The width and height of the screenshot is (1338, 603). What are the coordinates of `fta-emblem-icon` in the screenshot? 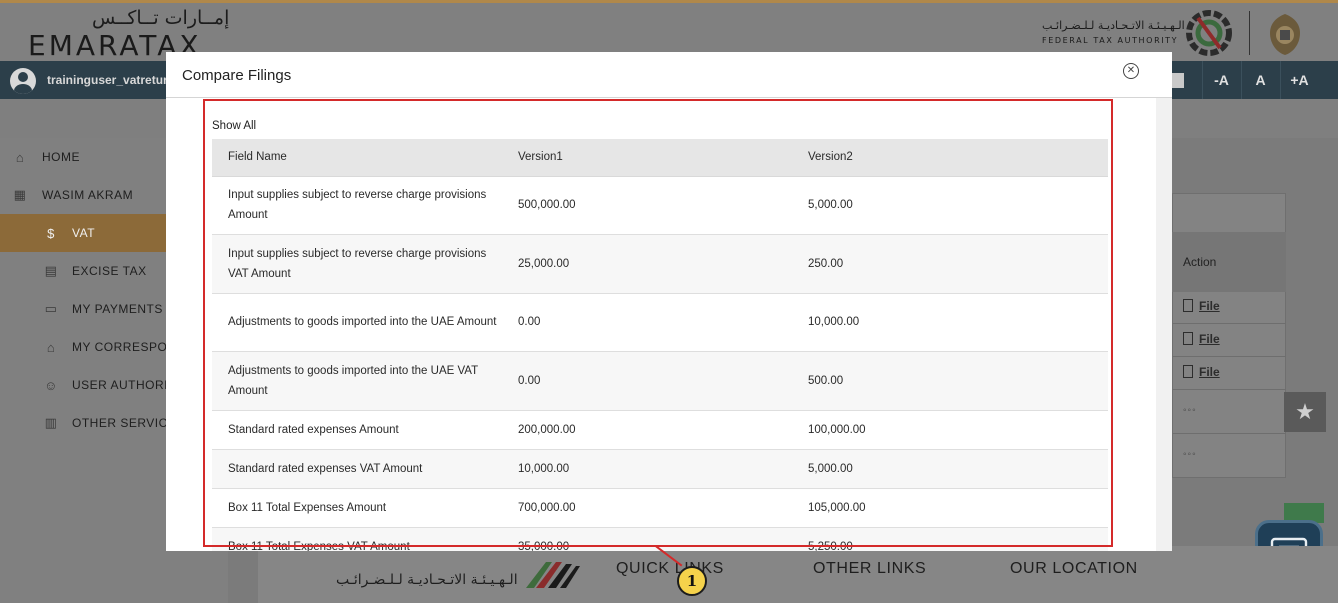 It's located at (1209, 33).